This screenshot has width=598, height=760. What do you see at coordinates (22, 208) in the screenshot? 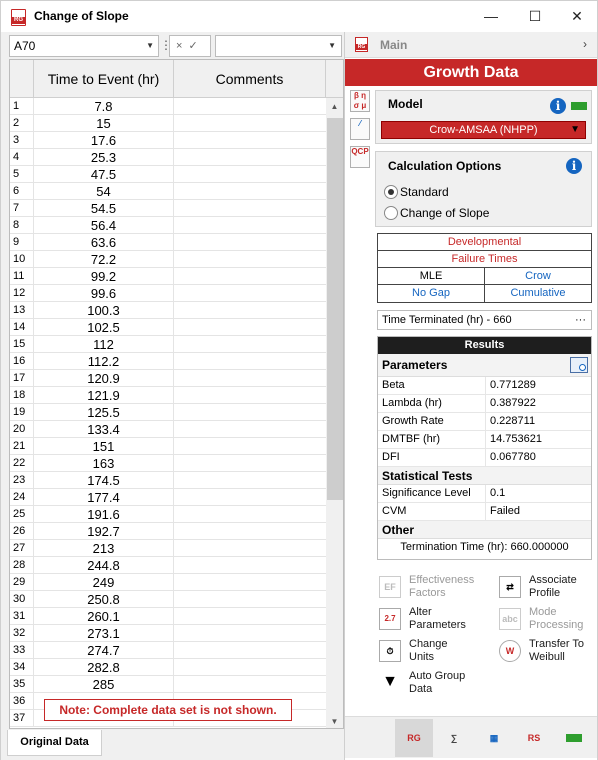
I see `row-number: 7` at bounding box center [22, 208].